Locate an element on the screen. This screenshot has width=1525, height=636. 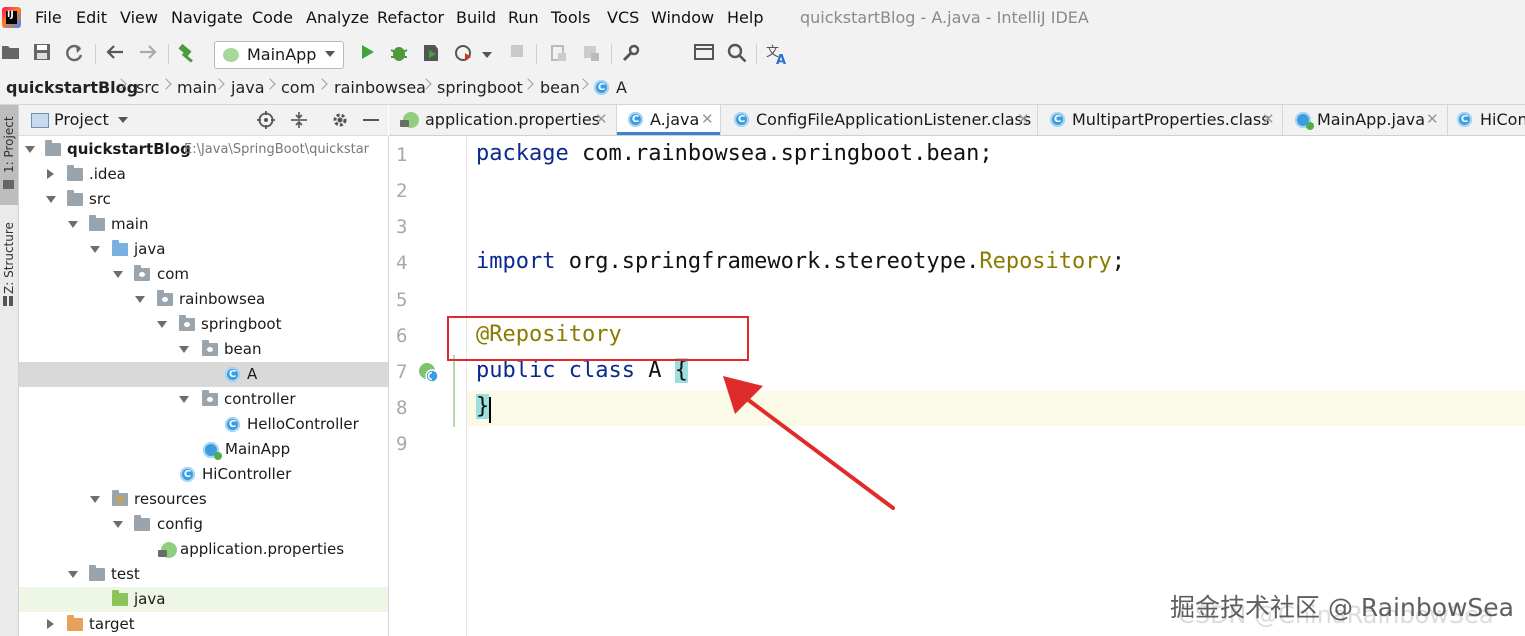
project-structure-icon is located at coordinates (559, 54).